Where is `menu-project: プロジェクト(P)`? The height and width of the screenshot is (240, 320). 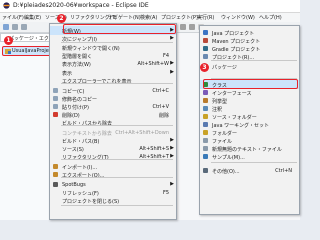
menu-project: プロジェクト(P) is located at coordinates (179, 17).